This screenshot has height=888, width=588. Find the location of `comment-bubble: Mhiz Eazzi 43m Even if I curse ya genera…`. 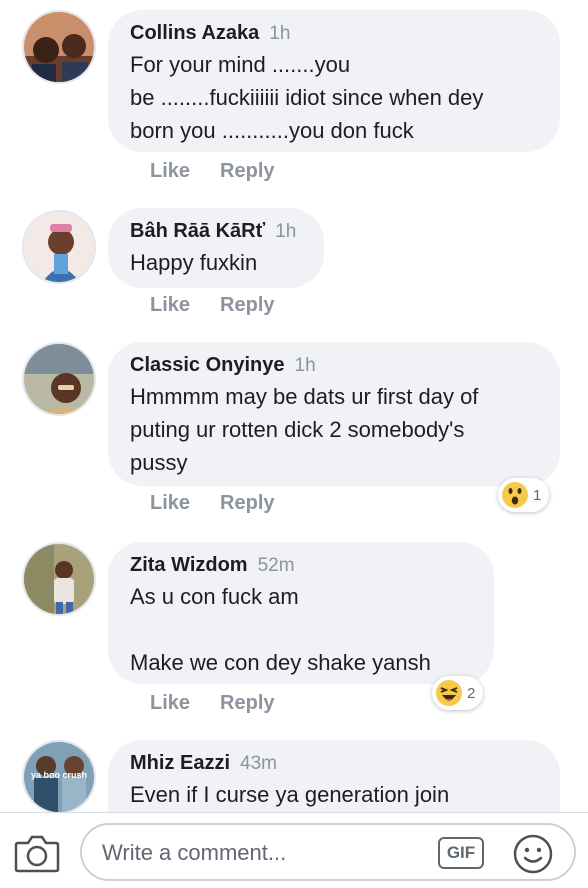

comment-bubble: Mhiz Eazzi 43m Even if I curse ya genera… is located at coordinates (334, 776).